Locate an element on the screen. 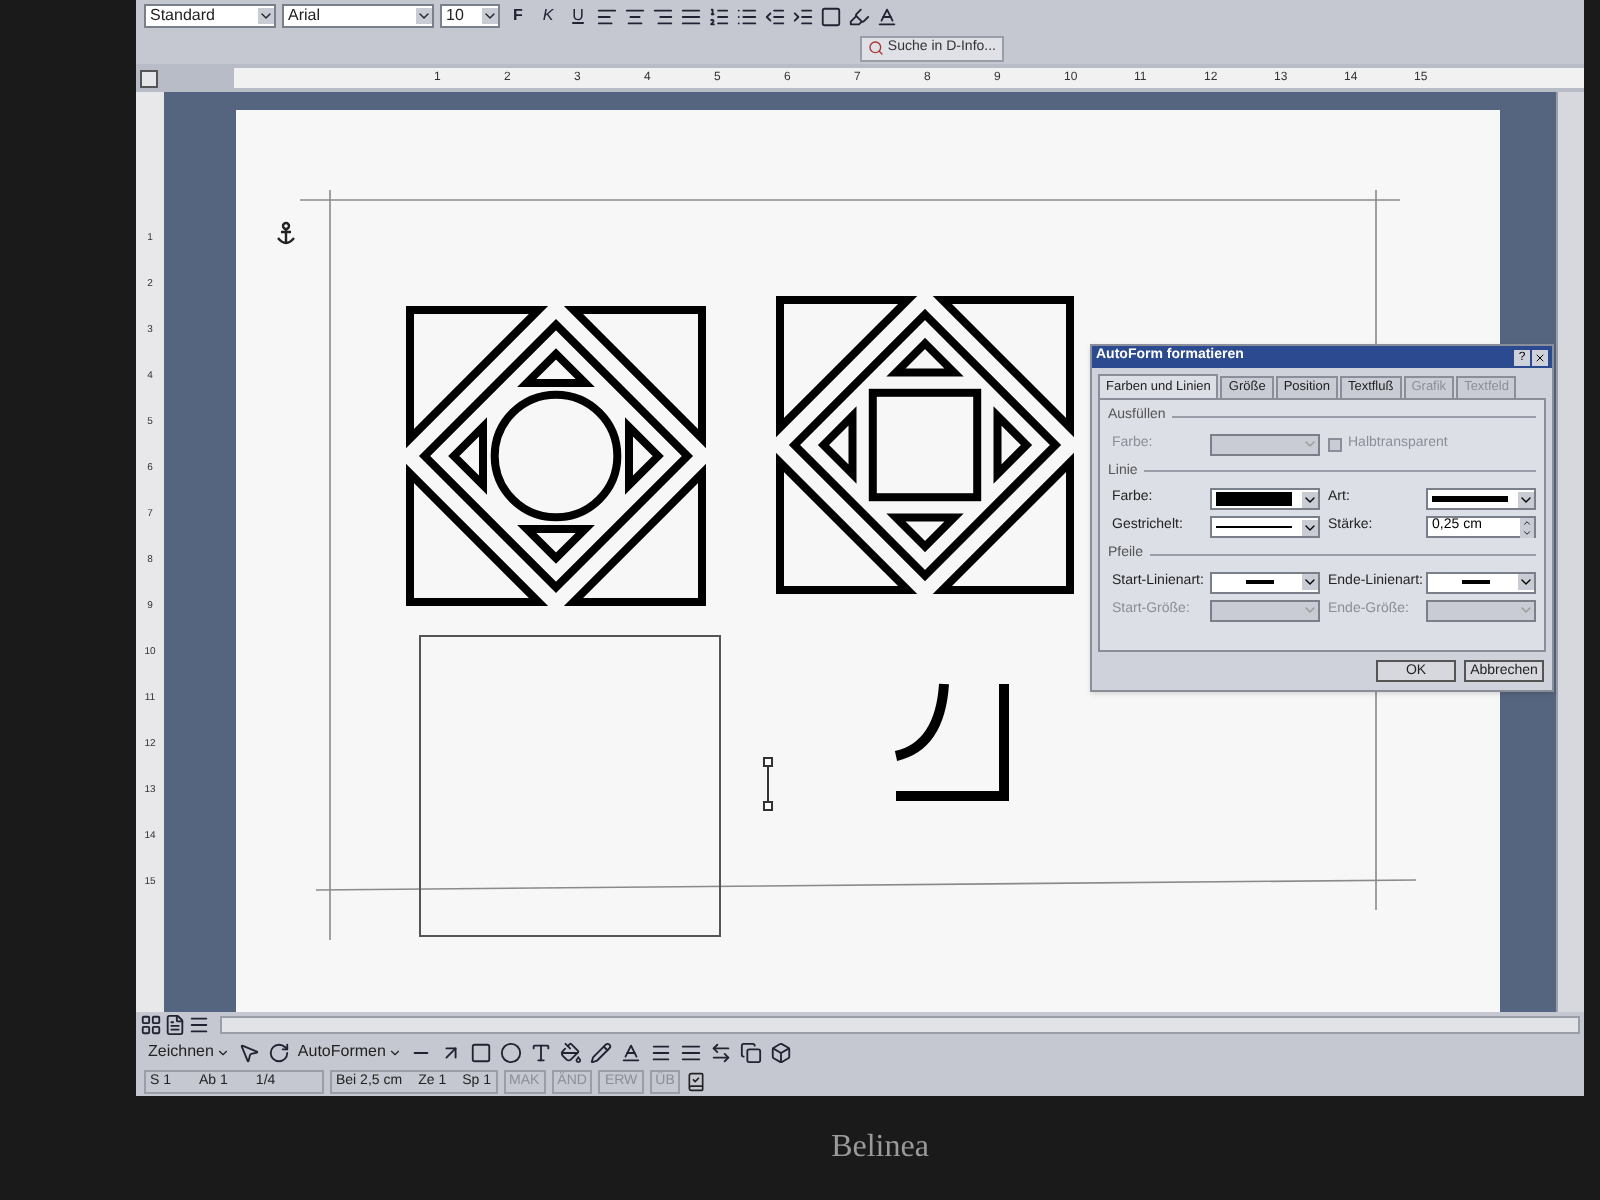  selected-line-shape is located at coordinates (768, 784).